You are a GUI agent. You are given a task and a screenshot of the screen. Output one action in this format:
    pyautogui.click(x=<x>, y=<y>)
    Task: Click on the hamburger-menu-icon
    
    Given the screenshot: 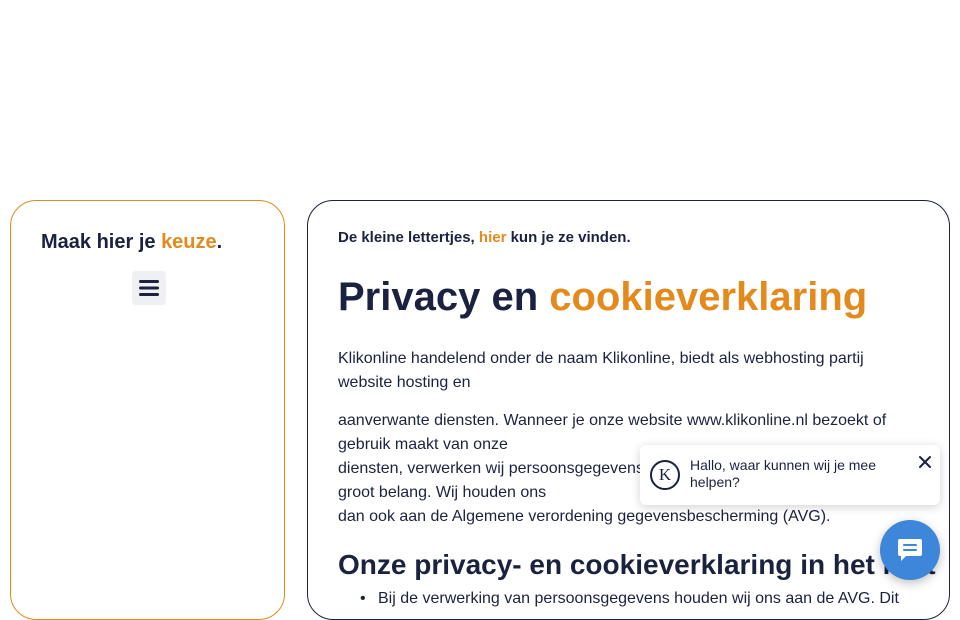 What is the action you would take?
    pyautogui.click(x=149, y=288)
    